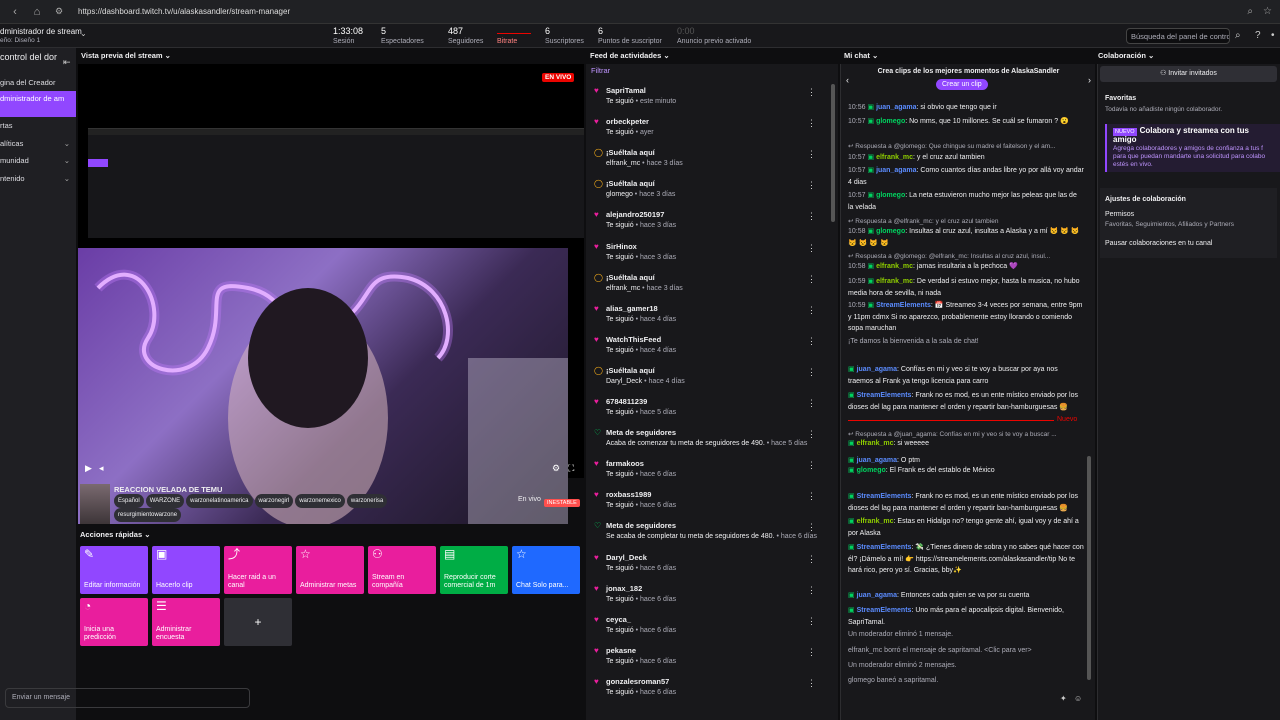 The height and width of the screenshot is (720, 1280). What do you see at coordinates (1238, 35) in the screenshot?
I see `search-icon: ⌕` at bounding box center [1238, 35].